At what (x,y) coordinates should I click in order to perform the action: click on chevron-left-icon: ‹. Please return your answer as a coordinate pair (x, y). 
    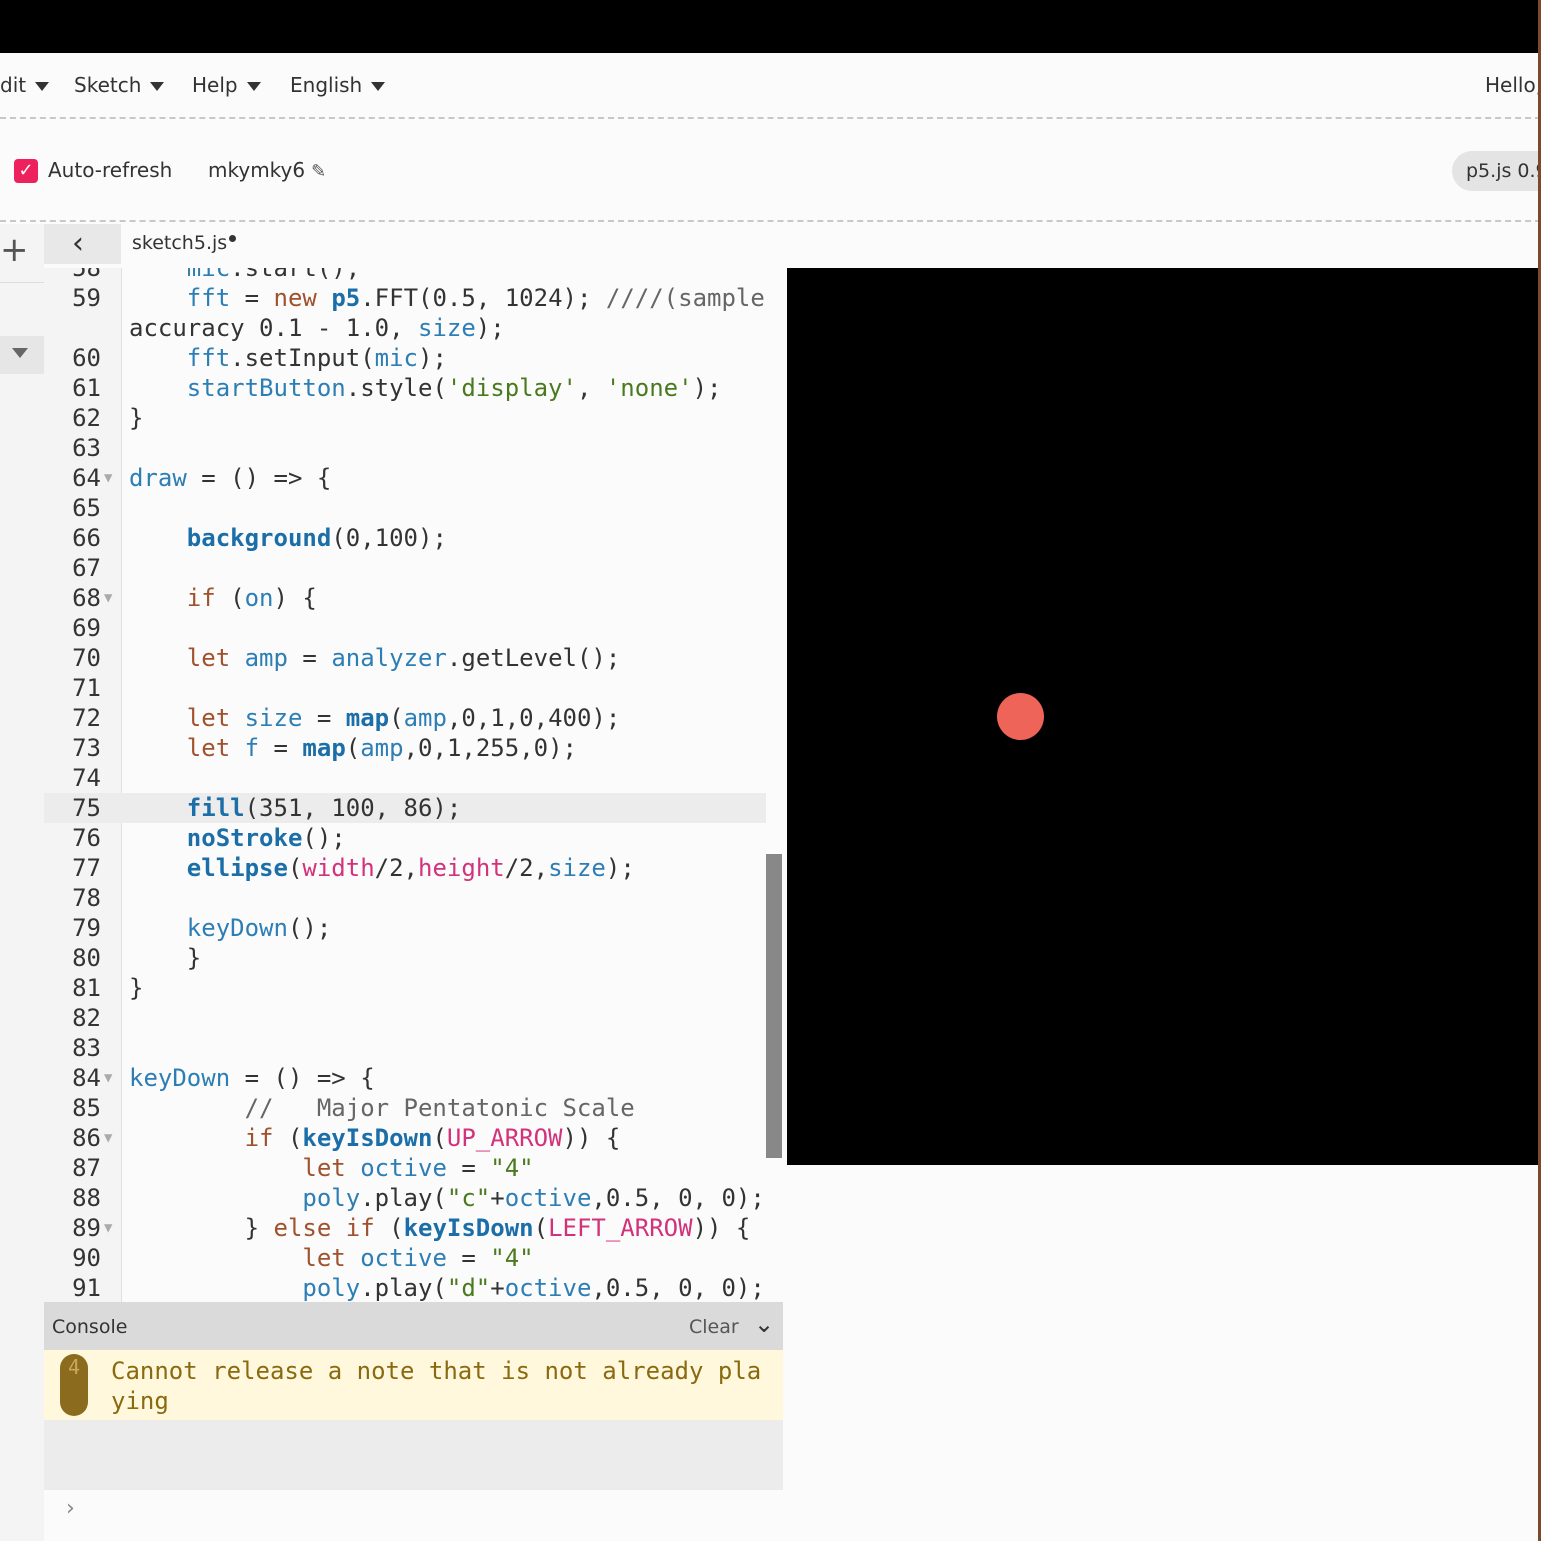
    Looking at the image, I should click on (78, 243).